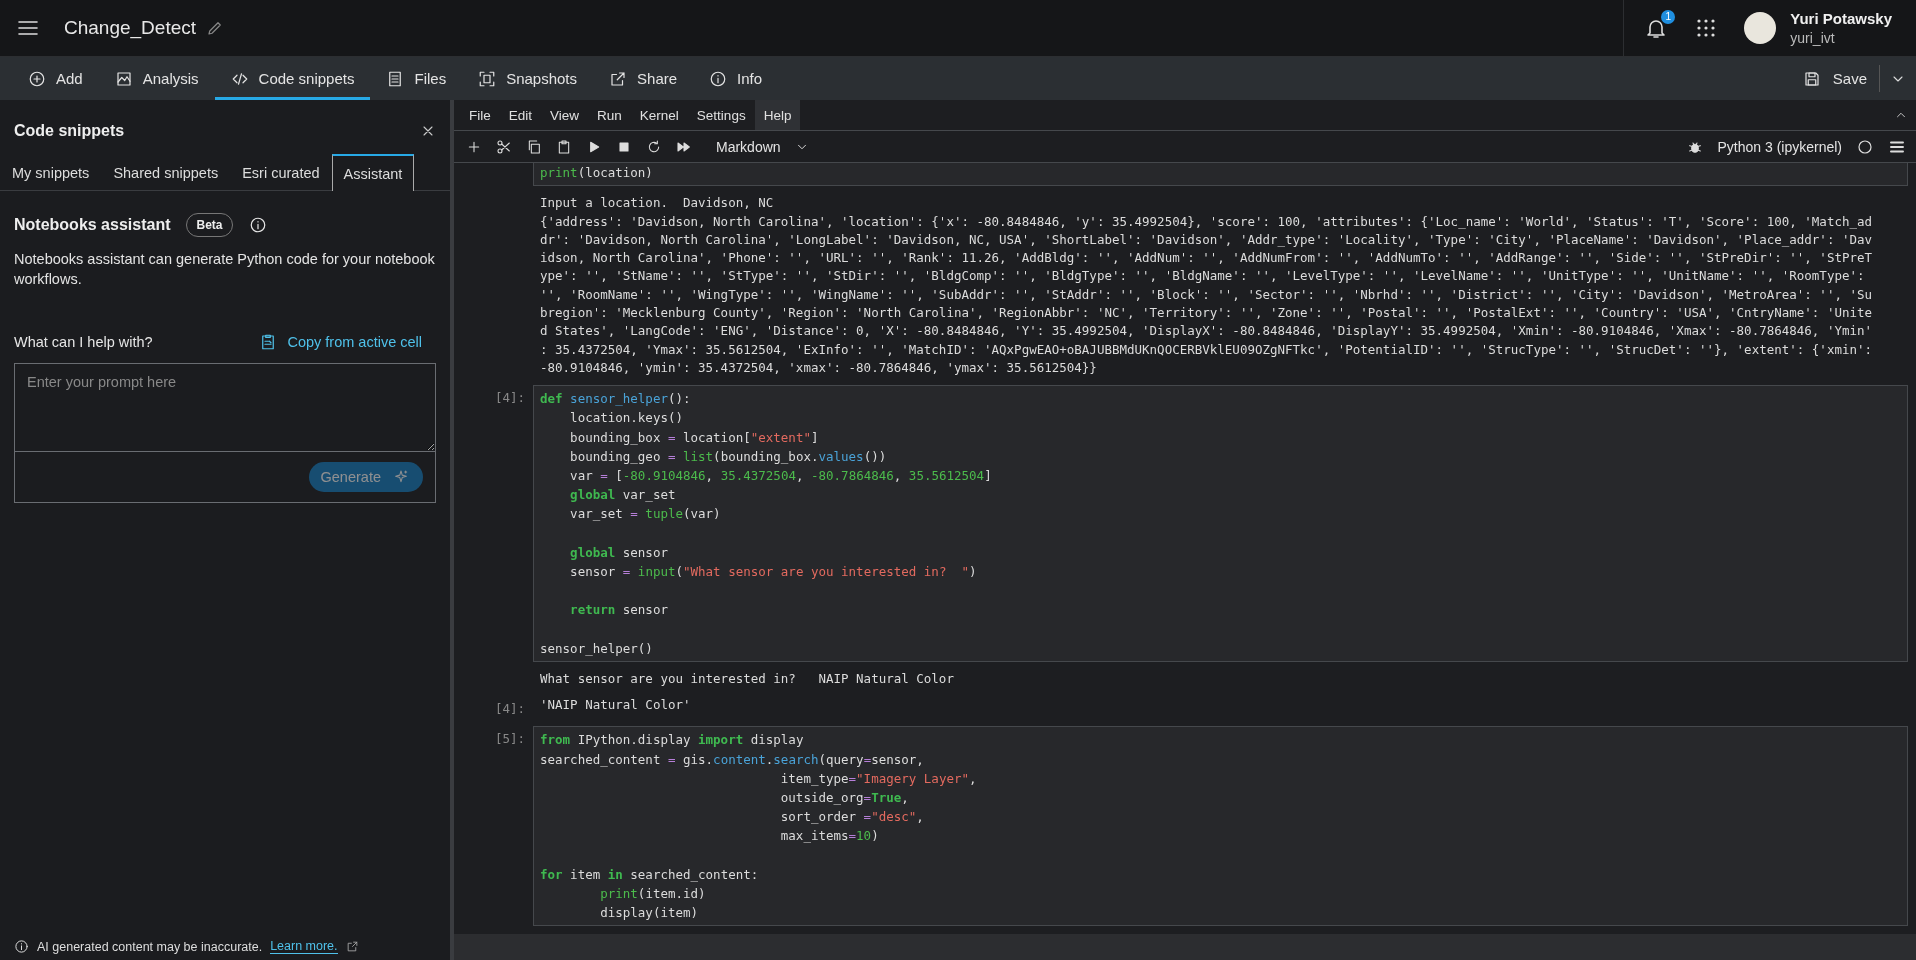 This screenshot has width=1916, height=960. Describe the element at coordinates (373, 172) in the screenshot. I see `panel-tab: Assistant` at that location.